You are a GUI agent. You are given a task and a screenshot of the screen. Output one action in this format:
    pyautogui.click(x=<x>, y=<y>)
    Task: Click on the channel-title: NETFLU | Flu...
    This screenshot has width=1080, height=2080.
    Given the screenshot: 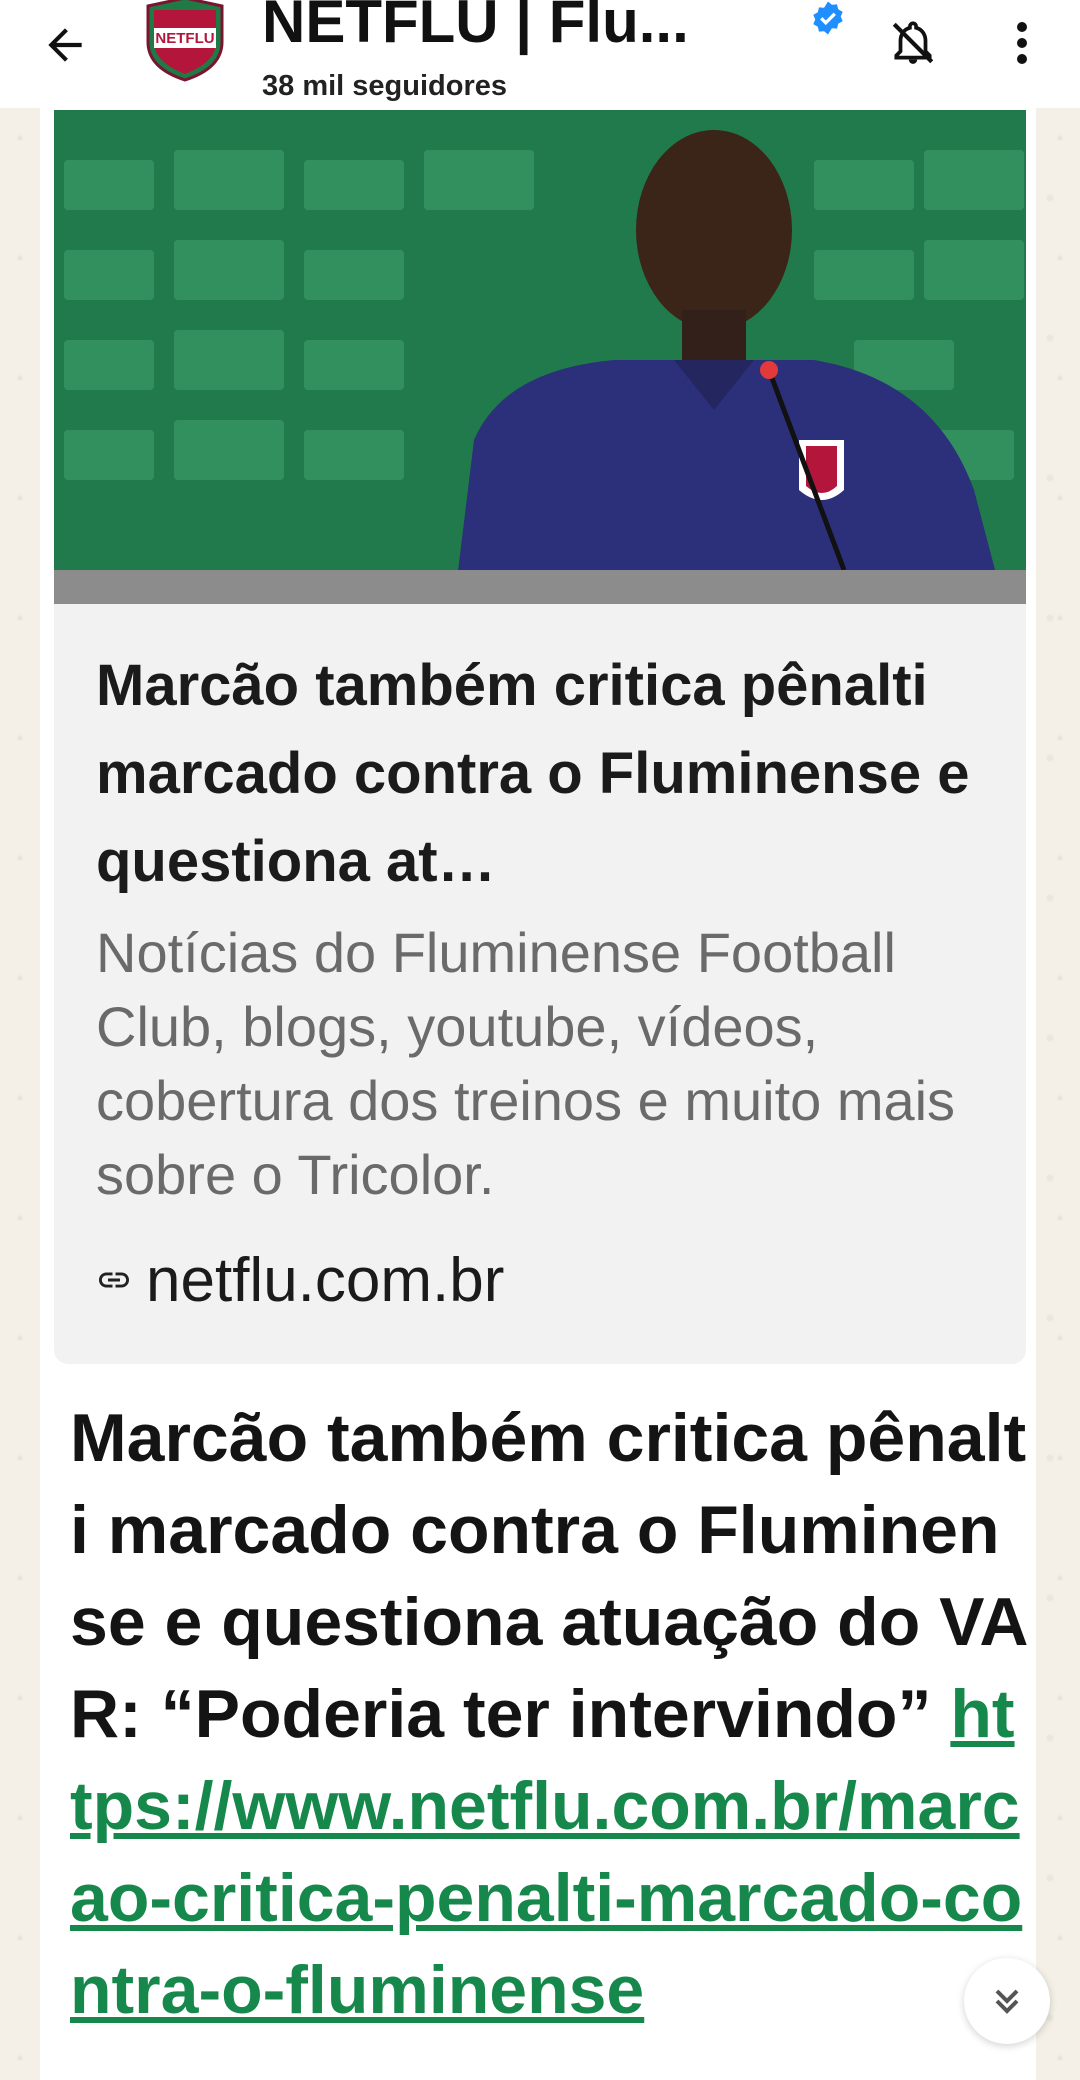 What is the action you would take?
    pyautogui.click(x=512, y=29)
    